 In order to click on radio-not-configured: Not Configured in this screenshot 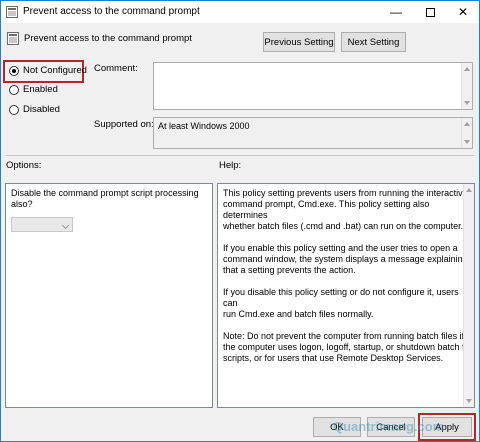, I will do `click(48, 70)`.